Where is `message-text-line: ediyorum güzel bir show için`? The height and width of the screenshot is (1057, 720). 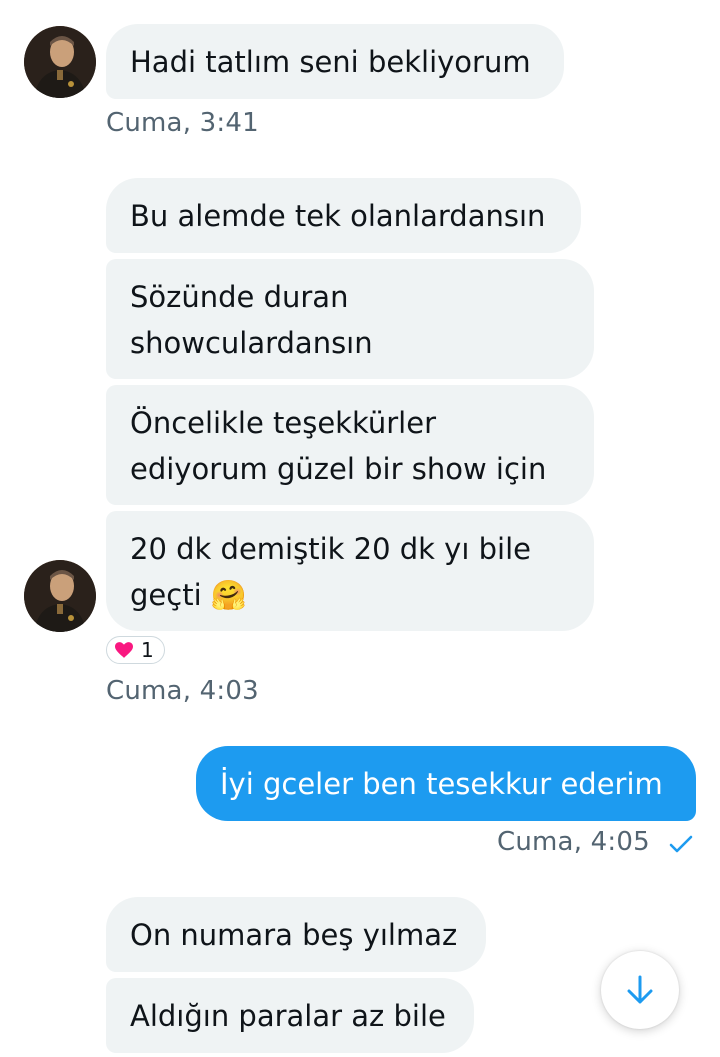 message-text-line: ediyorum güzel bir show için is located at coordinates (338, 469).